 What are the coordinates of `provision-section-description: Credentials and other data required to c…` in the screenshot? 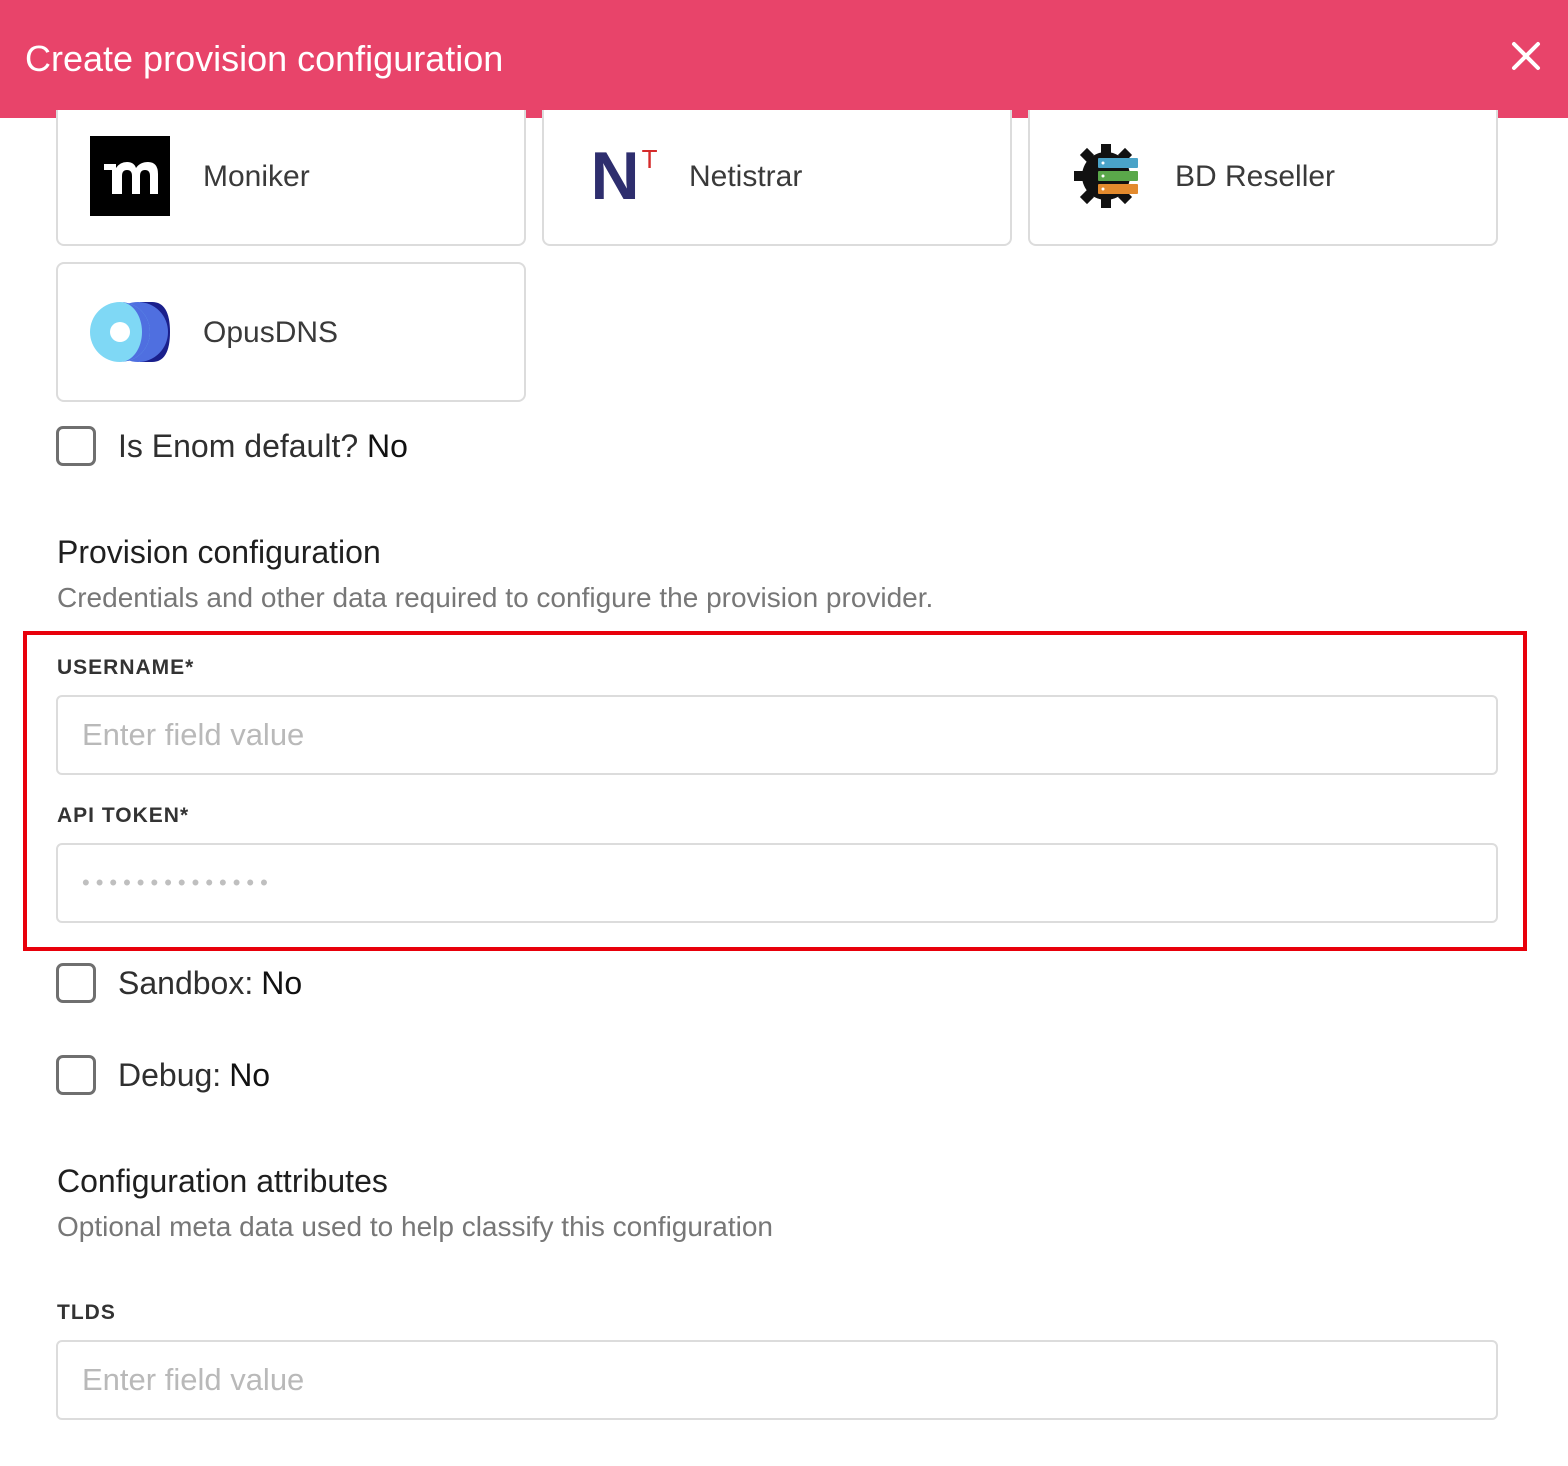 It's located at (495, 597).